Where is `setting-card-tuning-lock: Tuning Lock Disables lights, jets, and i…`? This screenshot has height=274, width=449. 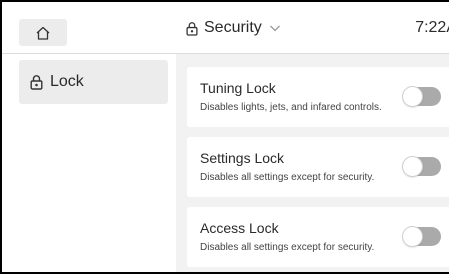
setting-card-tuning-lock: Tuning Lock Disables lights, jets, and i… is located at coordinates (318, 97).